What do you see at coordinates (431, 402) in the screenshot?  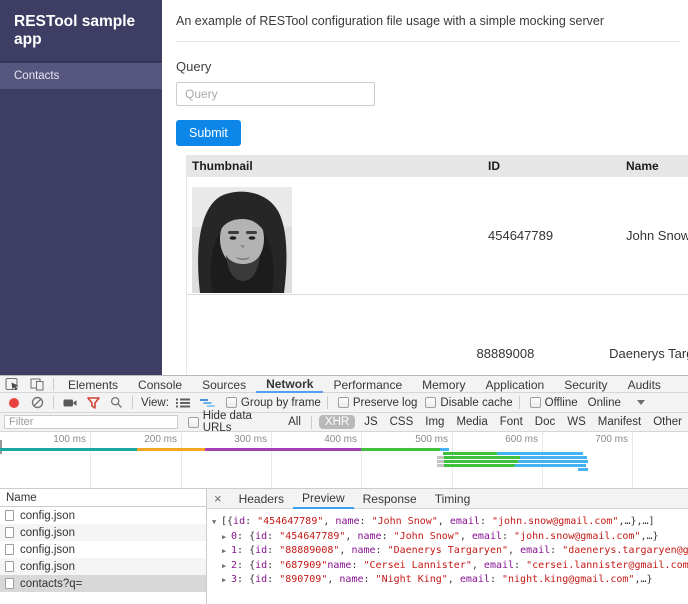 I see `disable-cache-checkbox` at bounding box center [431, 402].